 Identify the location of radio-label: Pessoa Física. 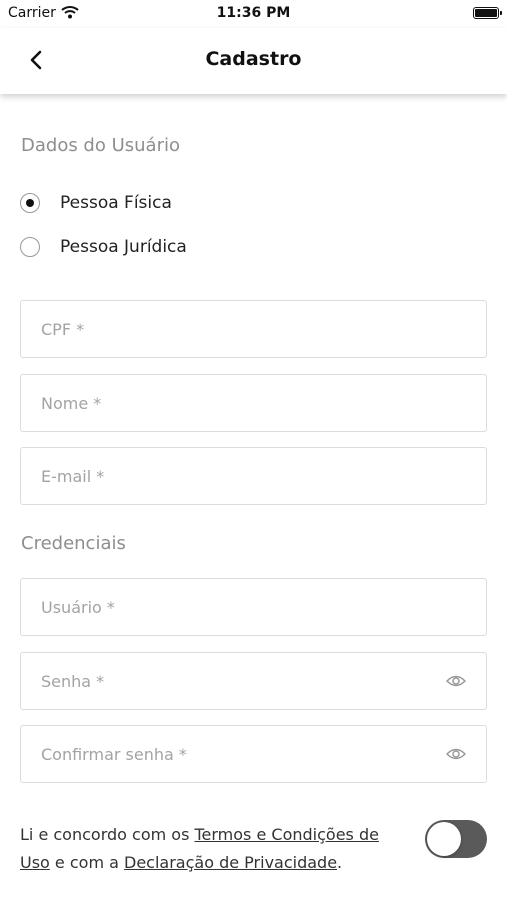
(116, 203).